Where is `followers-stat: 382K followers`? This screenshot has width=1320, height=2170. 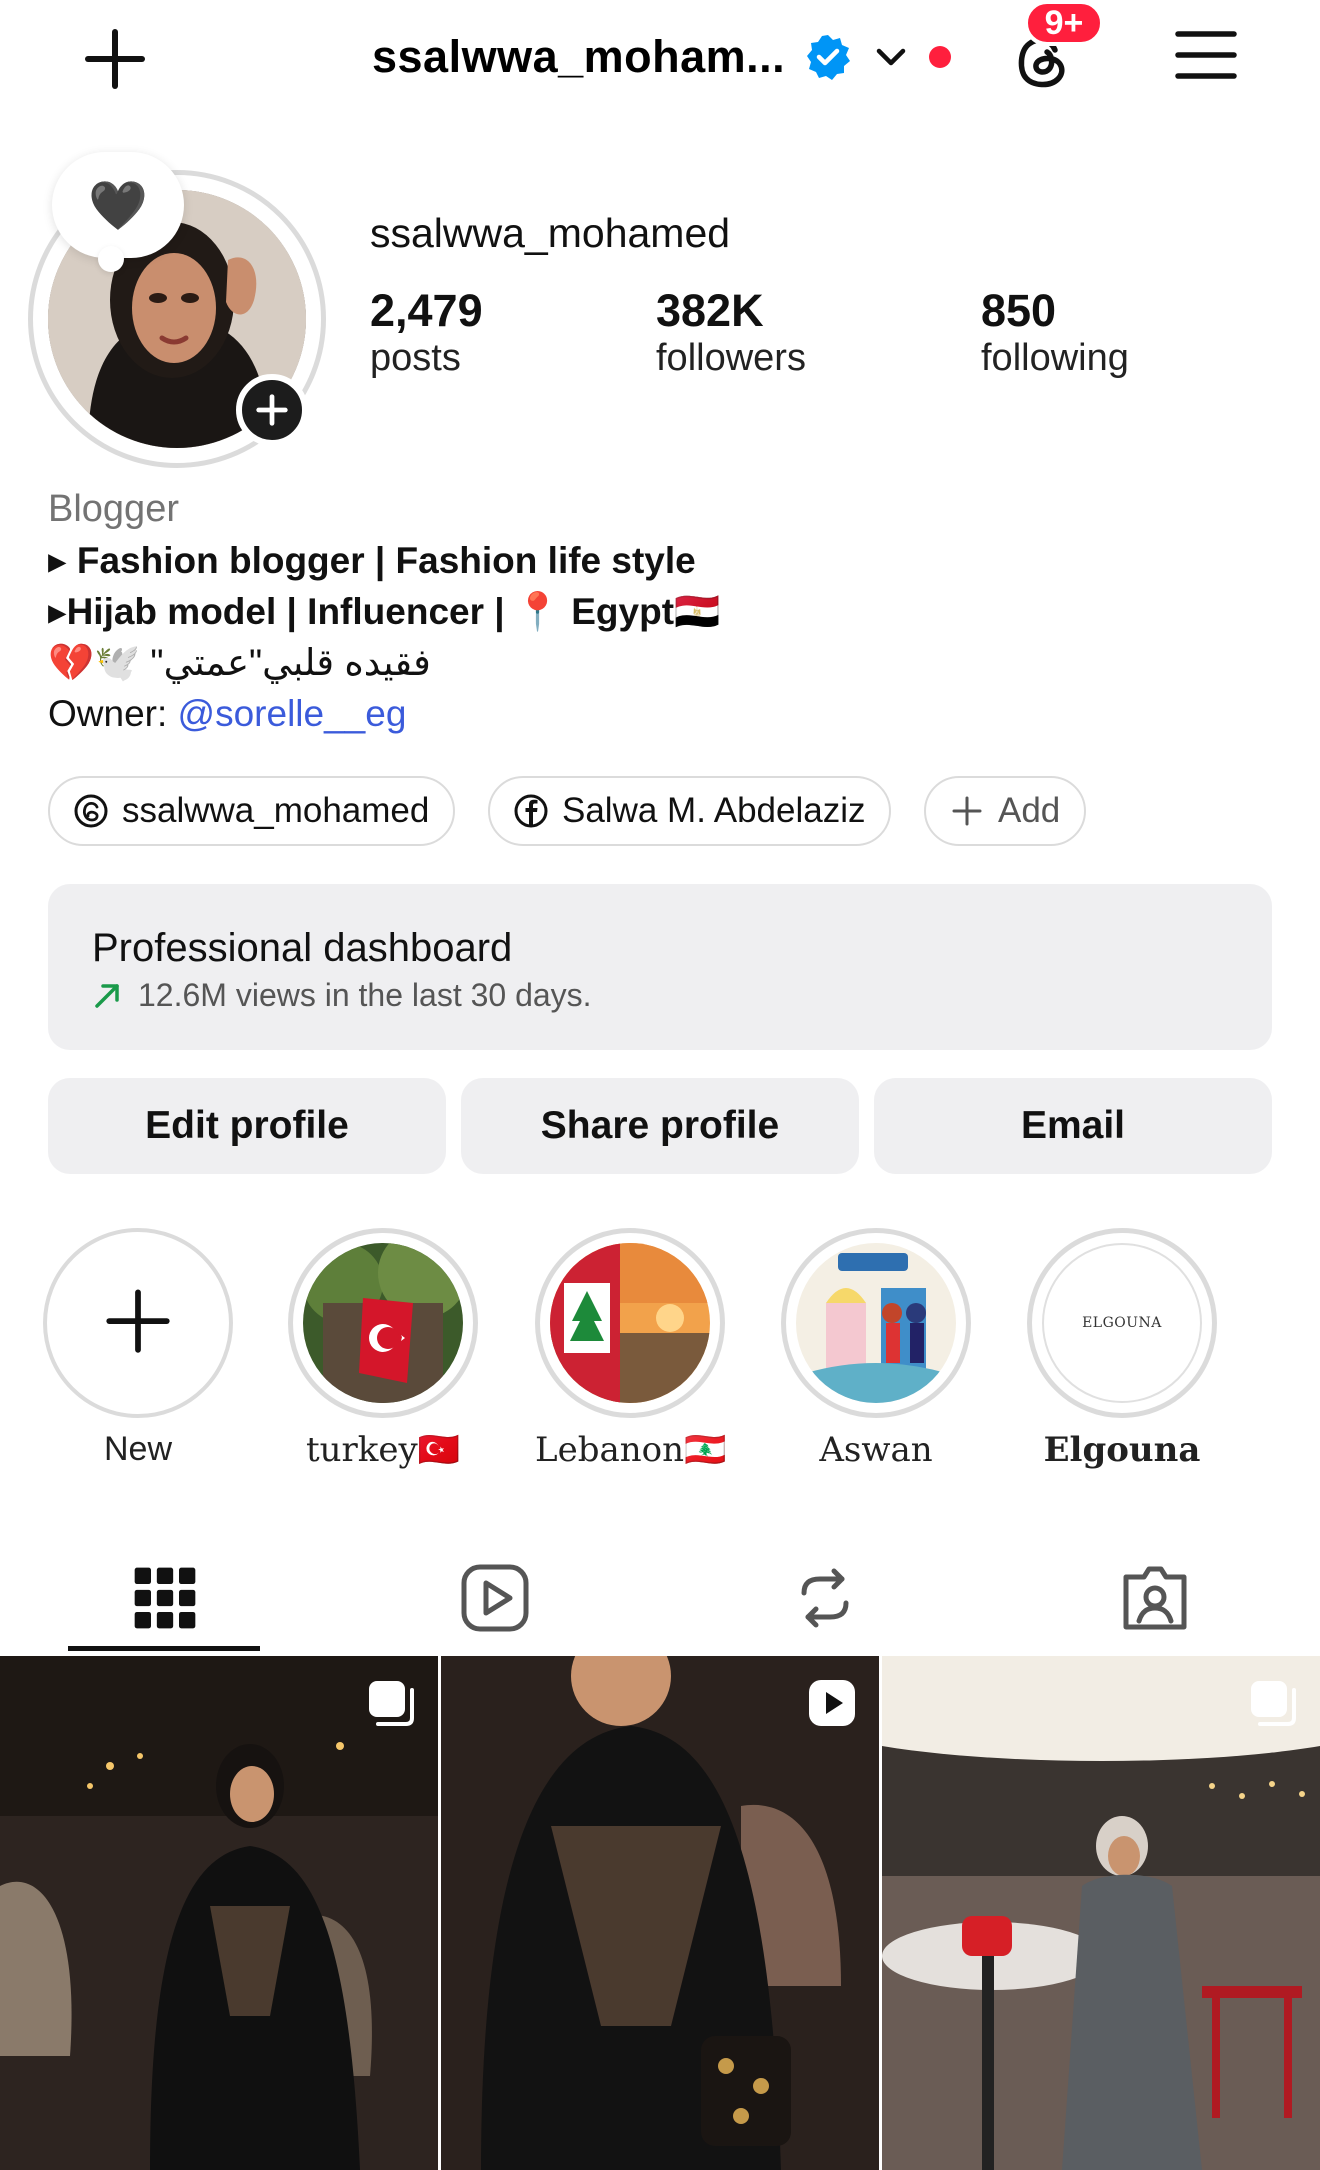
followers-stat: 382K followers is located at coordinates (731, 333).